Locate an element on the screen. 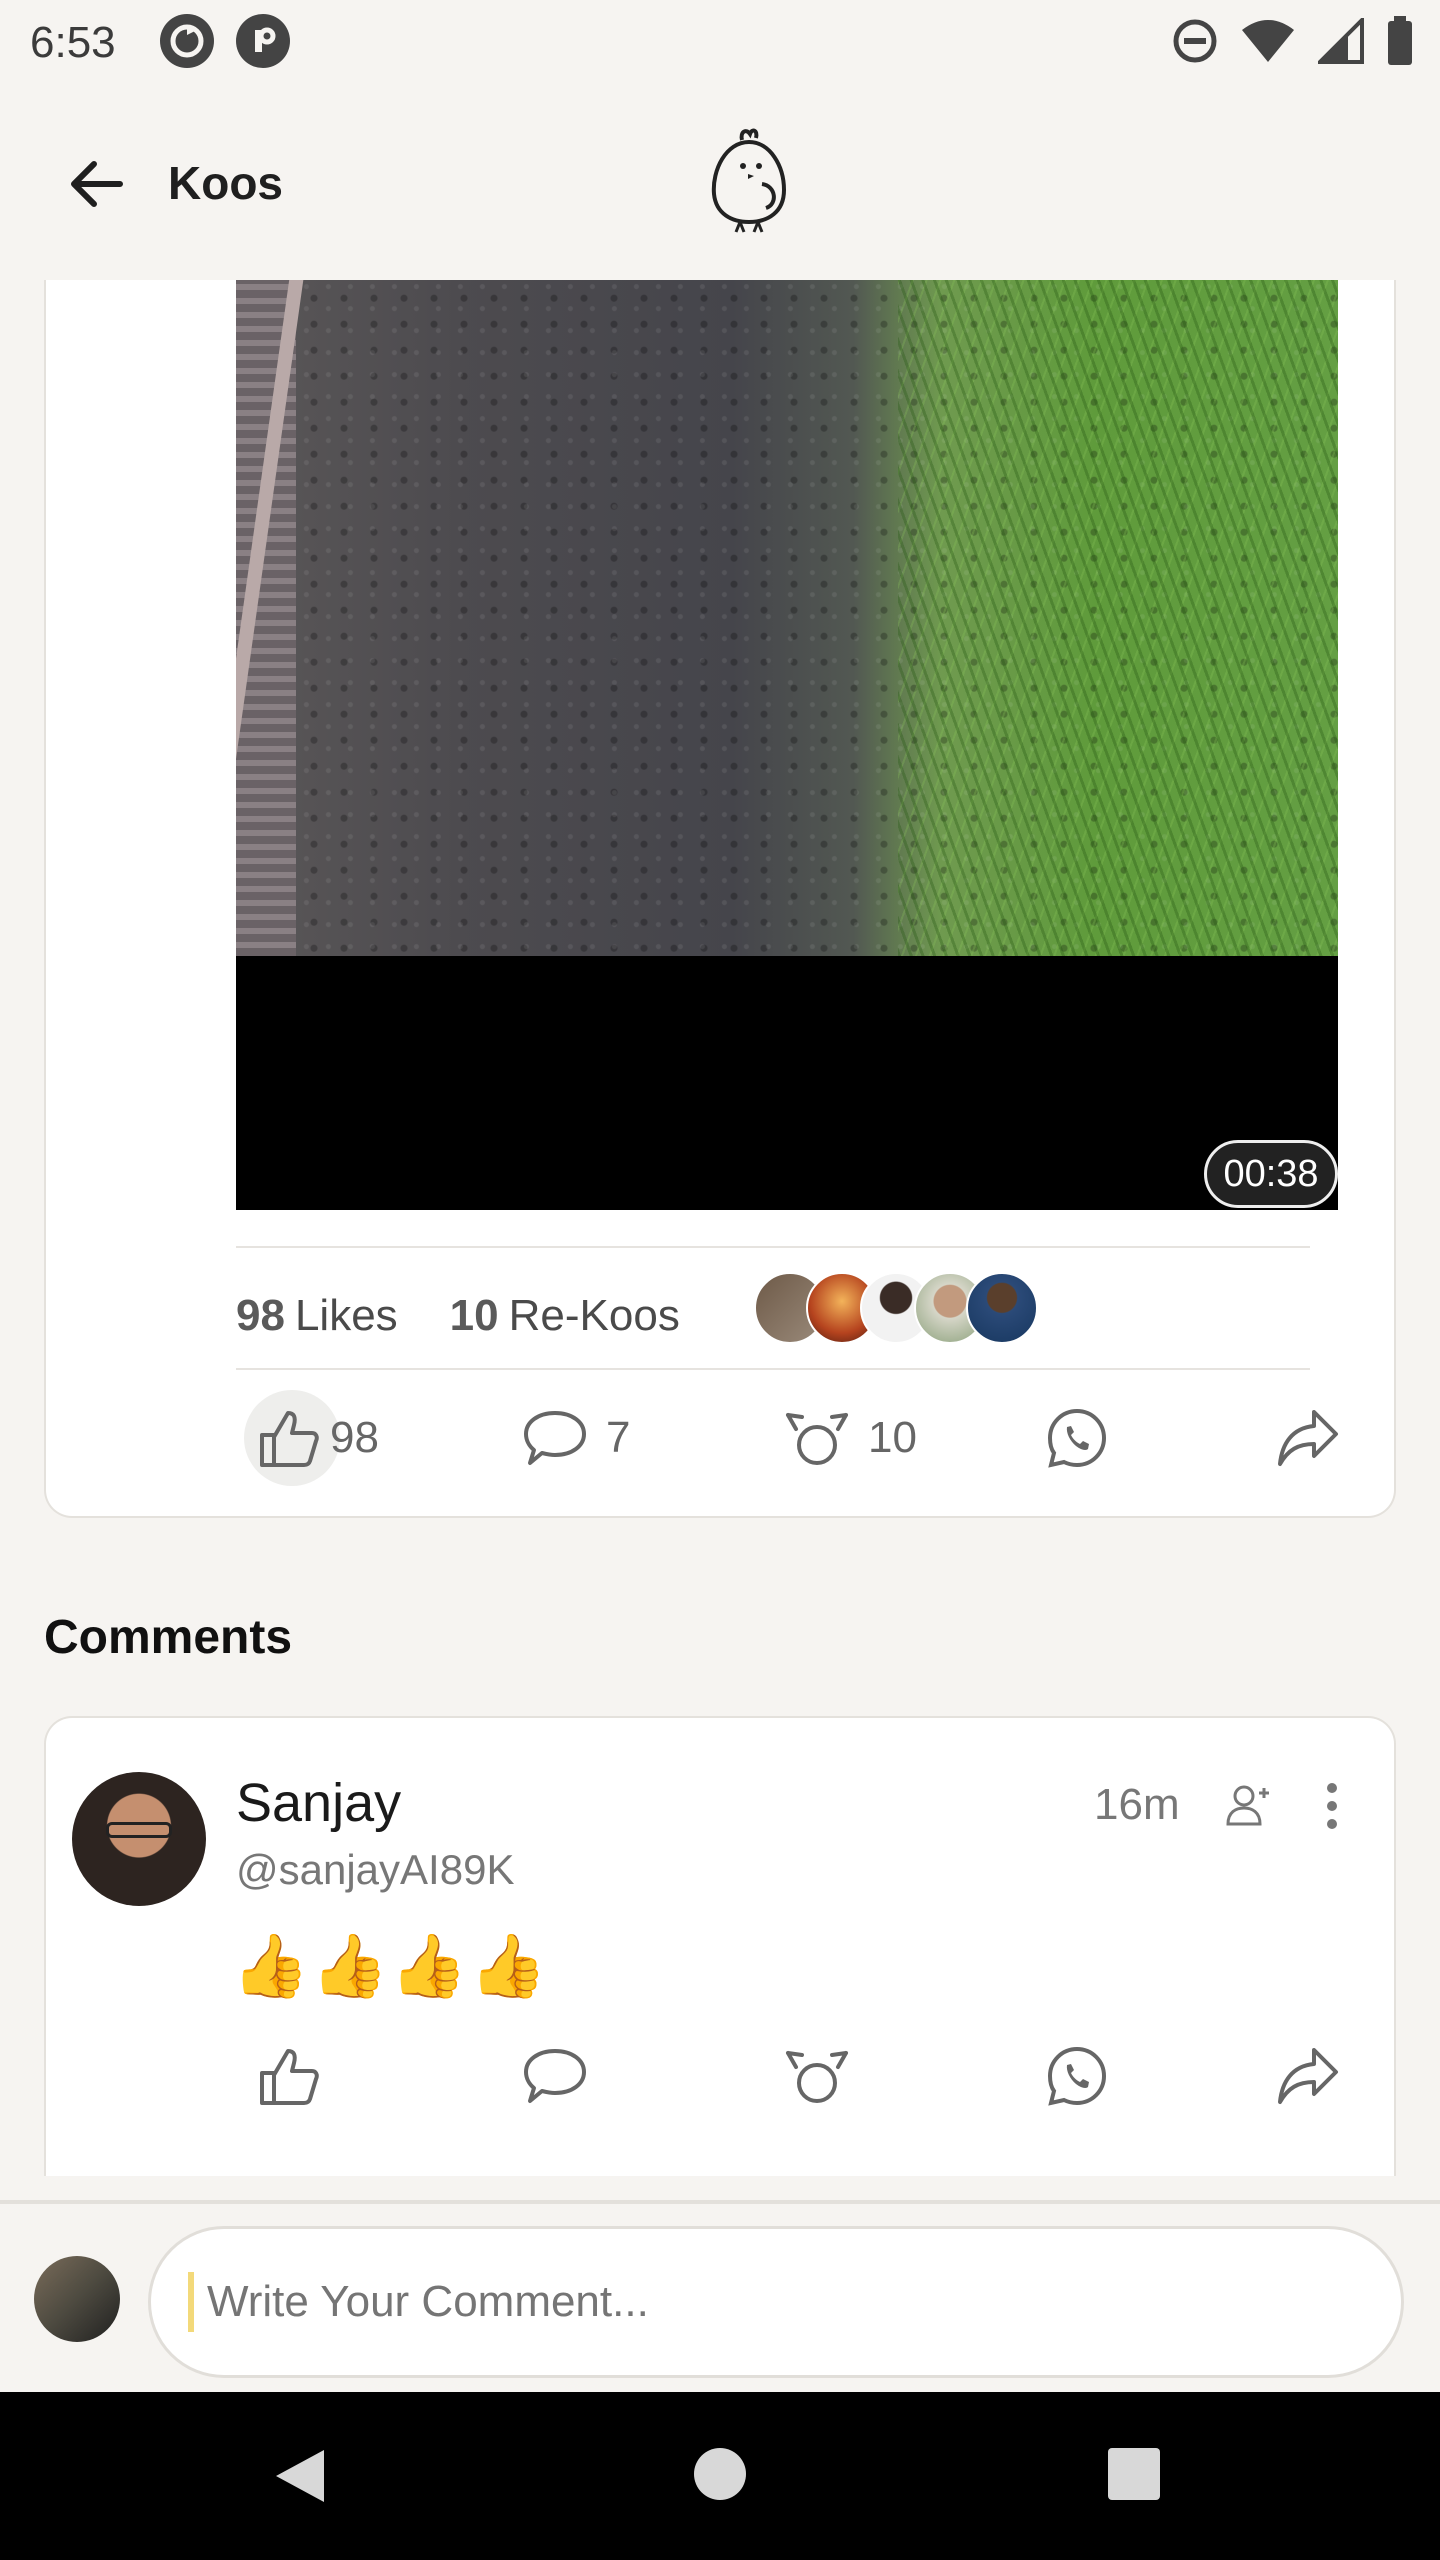  post-stats: 98 Likes 10 Re-Koos is located at coordinates (458, 1316).